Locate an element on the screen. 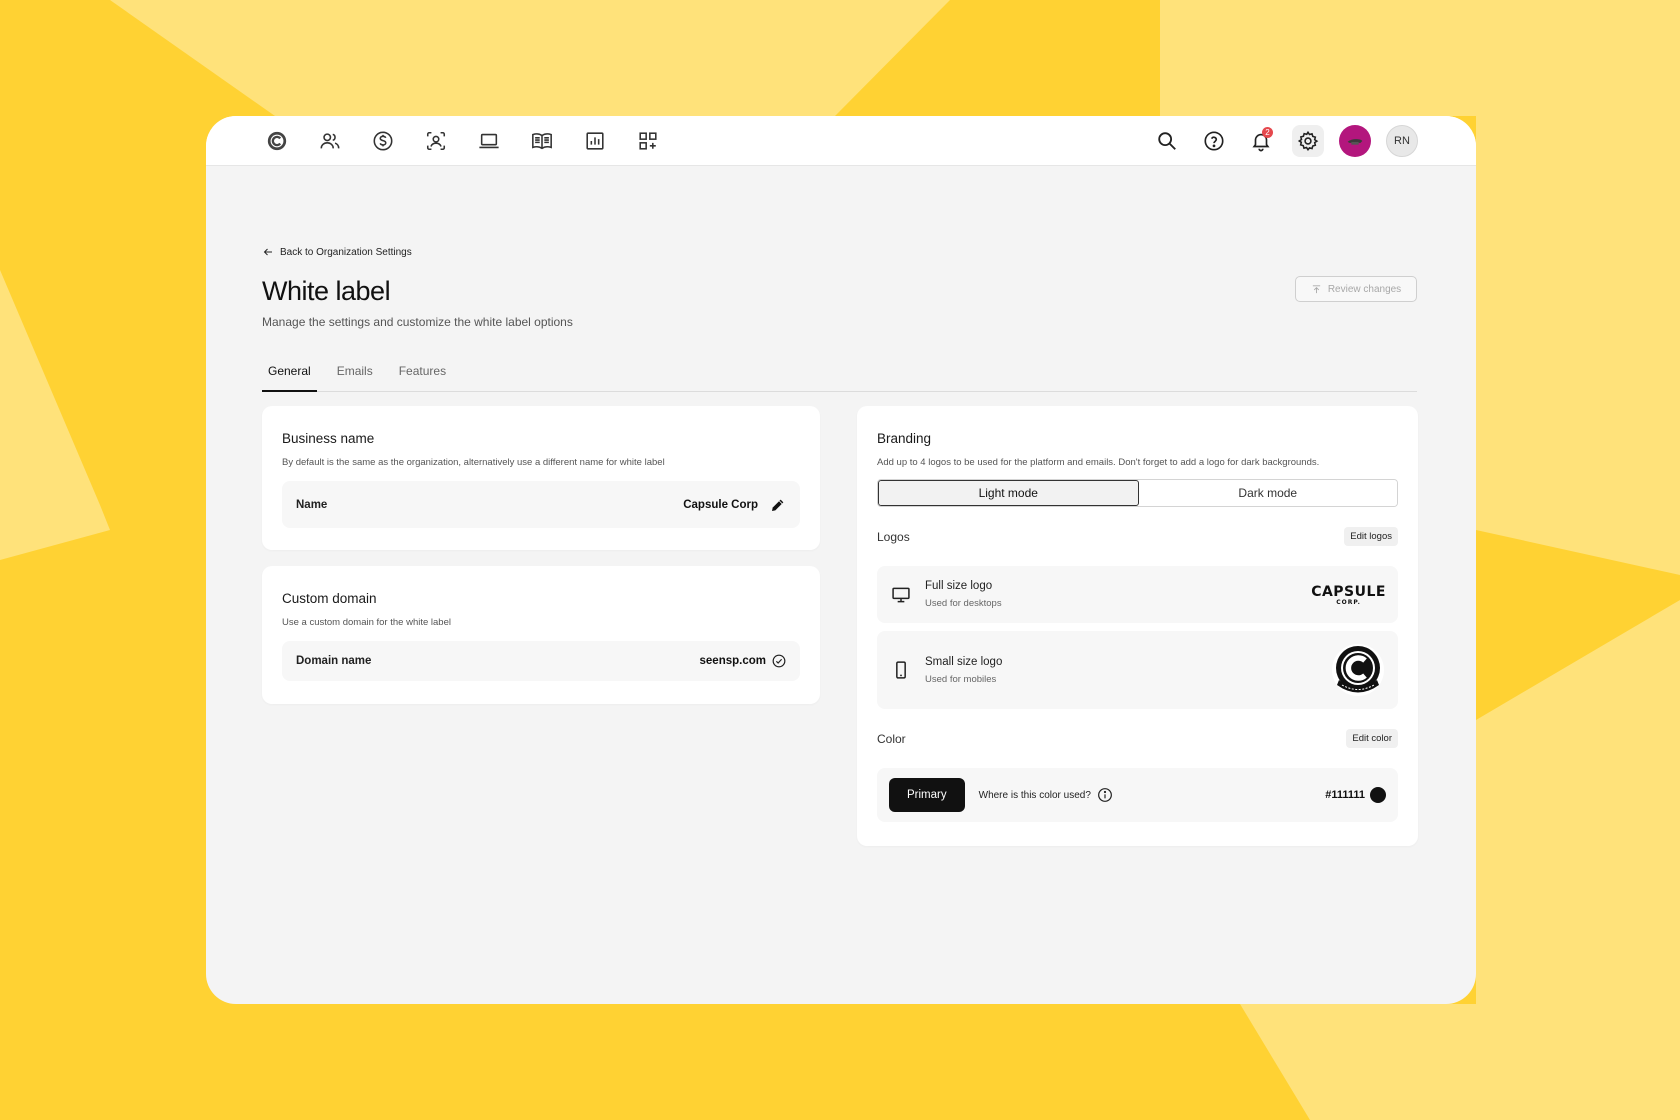 The height and width of the screenshot is (1120, 1680). logo-usage: Used for mobiles is located at coordinates (961, 679).